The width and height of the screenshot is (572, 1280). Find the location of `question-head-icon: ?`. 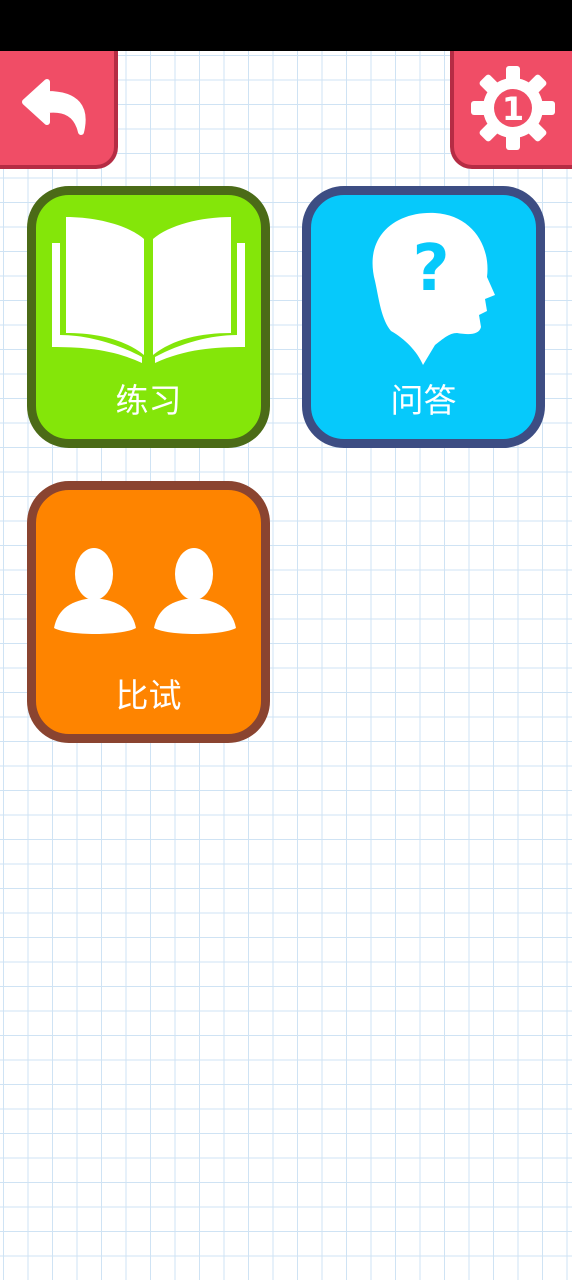

question-head-icon: ? is located at coordinates (433, 288).